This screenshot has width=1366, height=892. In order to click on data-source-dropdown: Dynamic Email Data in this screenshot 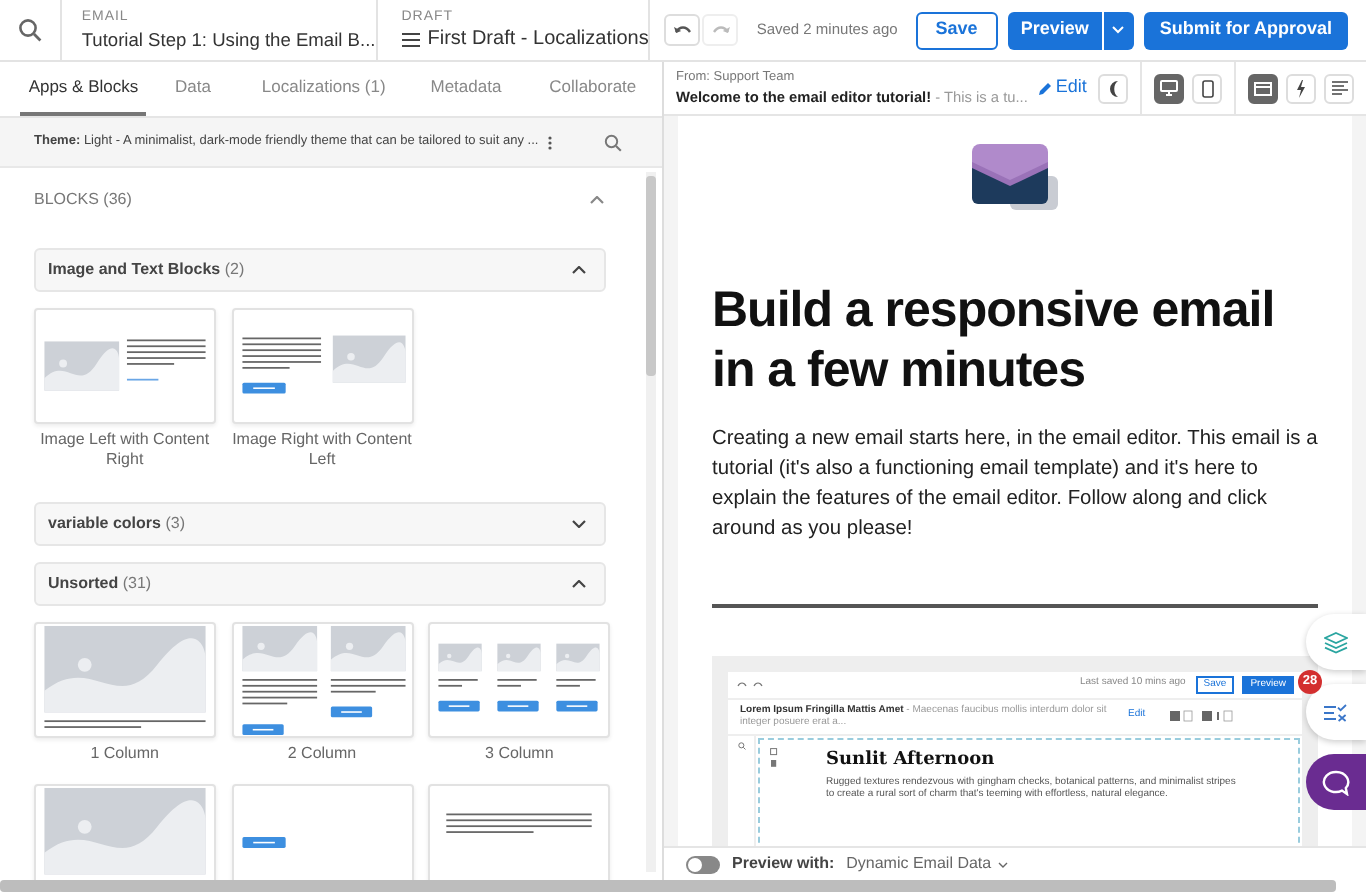, I will do `click(927, 864)`.